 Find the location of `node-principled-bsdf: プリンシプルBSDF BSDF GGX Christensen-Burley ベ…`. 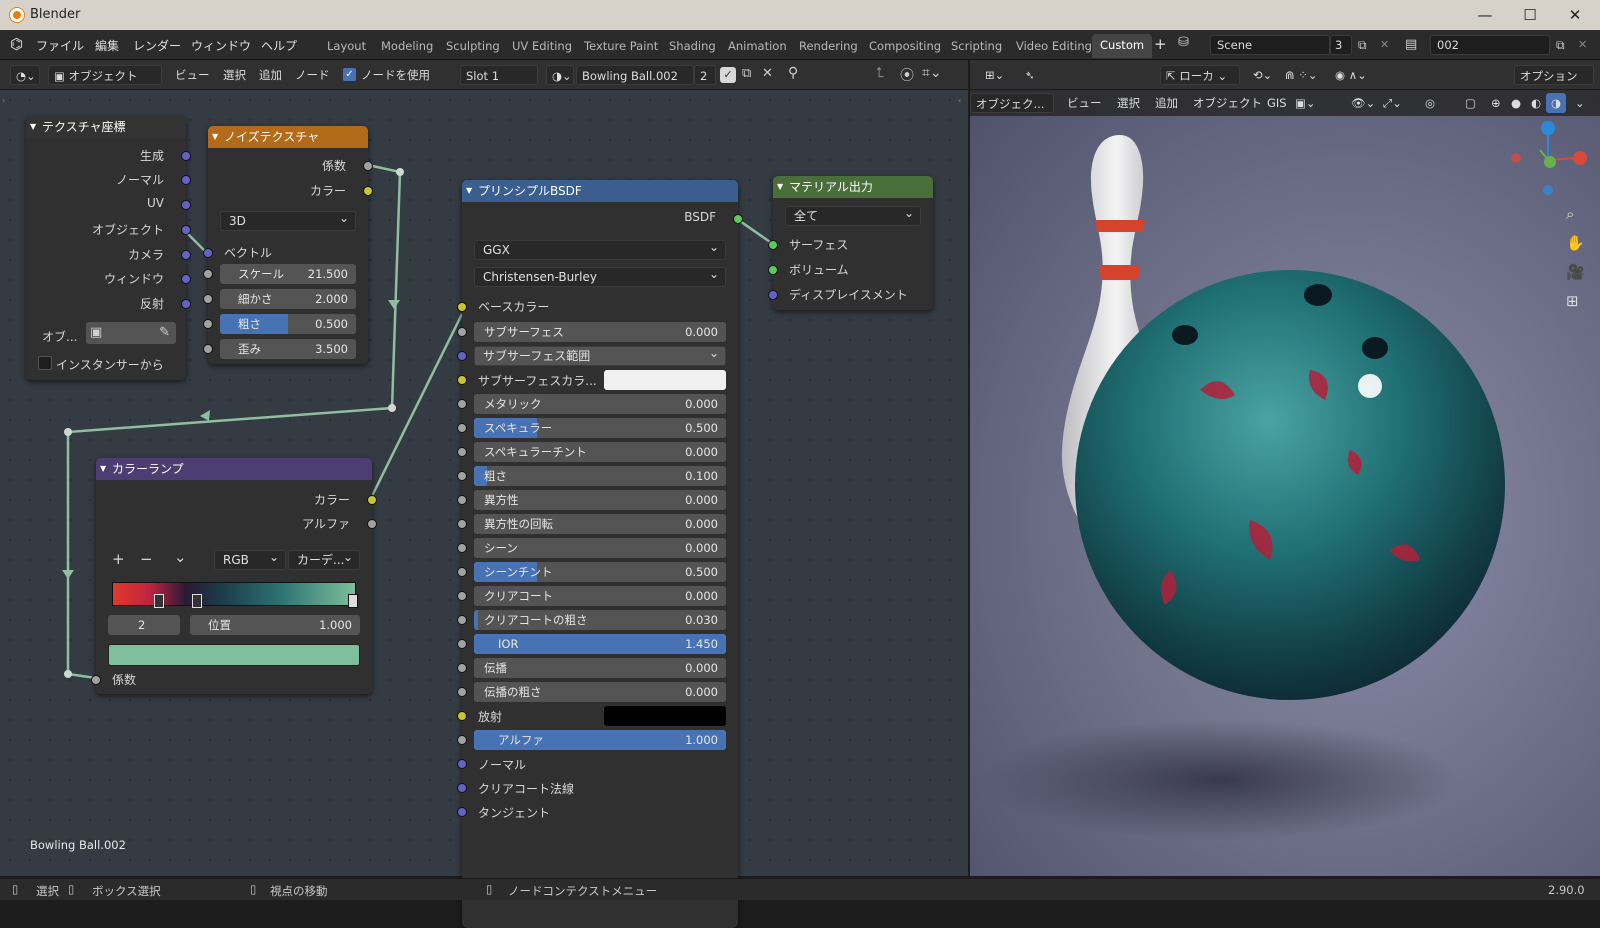

node-principled-bsdf: プリンシプルBSDF BSDF GGX Christensen-Burley ベ… is located at coordinates (600, 554).